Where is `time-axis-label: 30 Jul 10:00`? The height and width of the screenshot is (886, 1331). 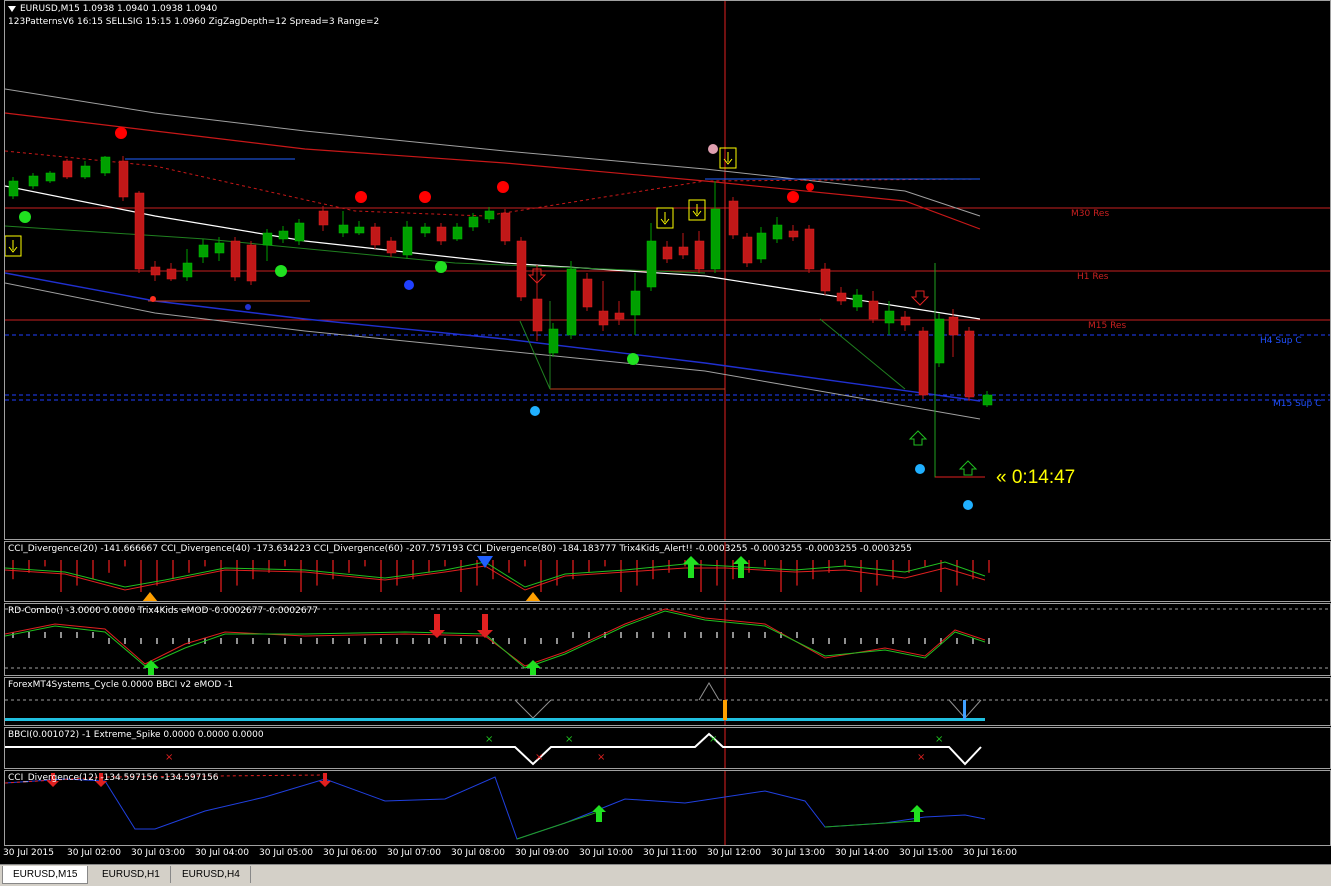
time-axis-label: 30 Jul 10:00 is located at coordinates (606, 853).